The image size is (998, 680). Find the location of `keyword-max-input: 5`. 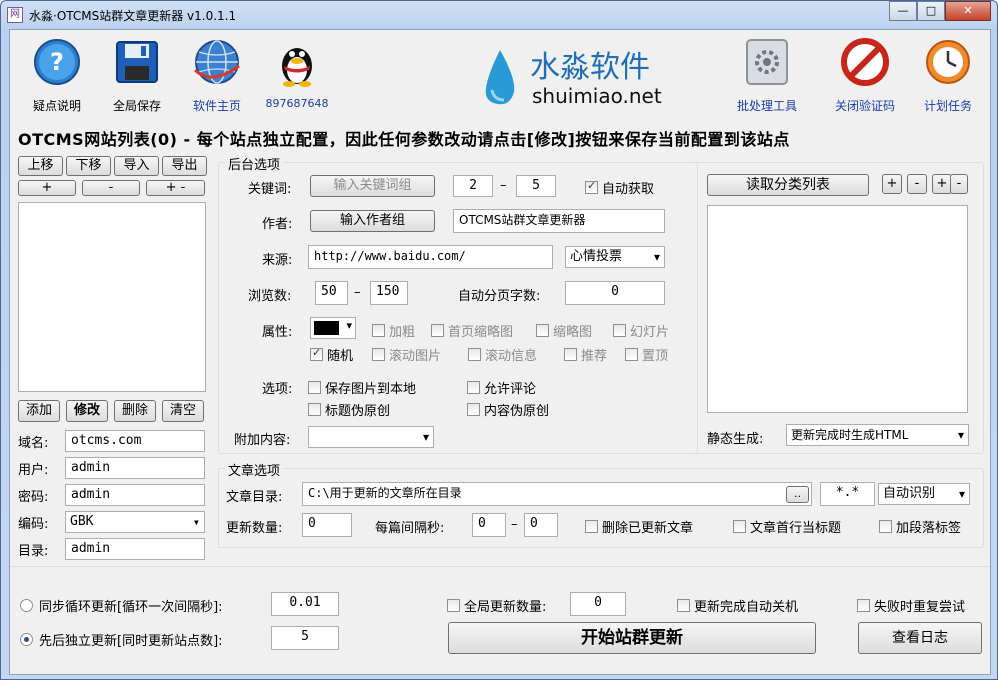

keyword-max-input: 5 is located at coordinates (536, 186).